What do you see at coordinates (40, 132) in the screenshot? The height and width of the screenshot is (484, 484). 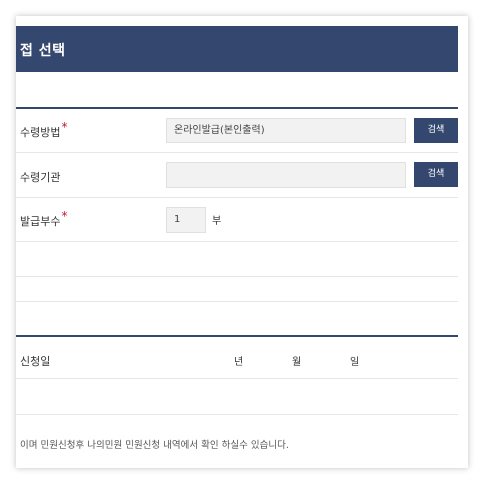 I see `receive-method-label-text: 수령방법` at bounding box center [40, 132].